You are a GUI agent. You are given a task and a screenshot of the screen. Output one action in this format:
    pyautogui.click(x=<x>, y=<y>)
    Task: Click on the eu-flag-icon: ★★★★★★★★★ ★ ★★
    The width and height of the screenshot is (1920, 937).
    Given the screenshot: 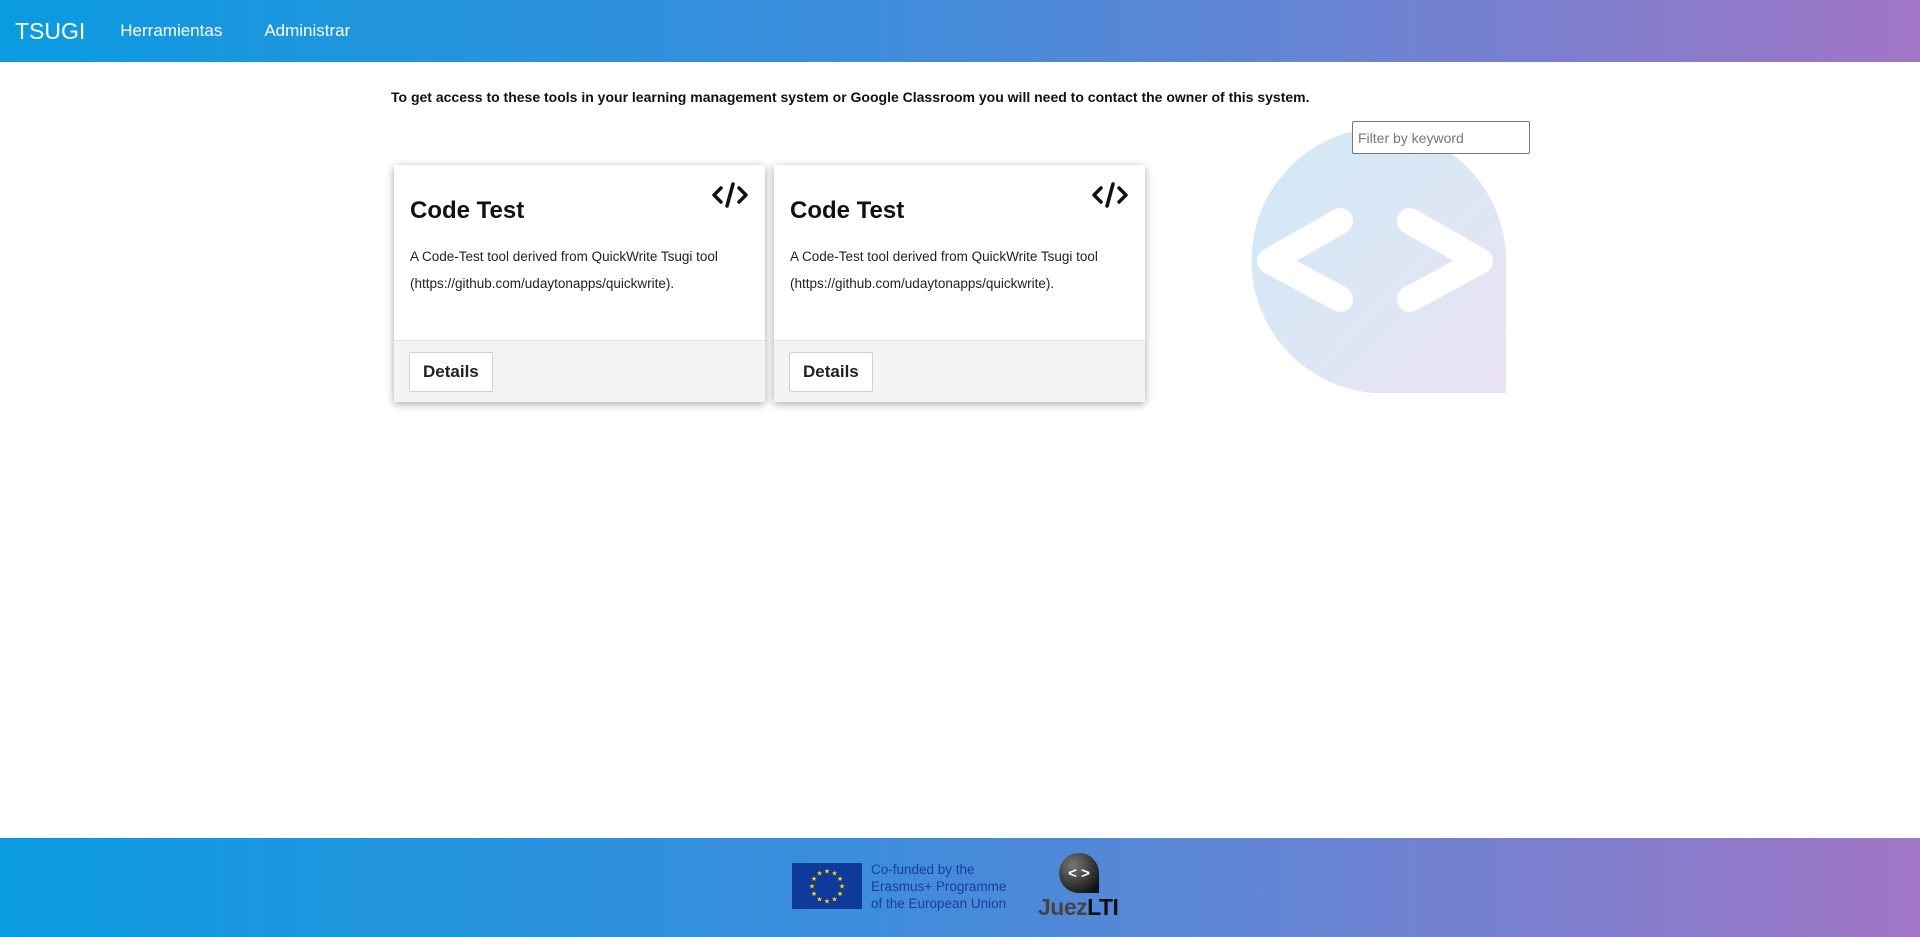 What is the action you would take?
    pyautogui.click(x=827, y=886)
    